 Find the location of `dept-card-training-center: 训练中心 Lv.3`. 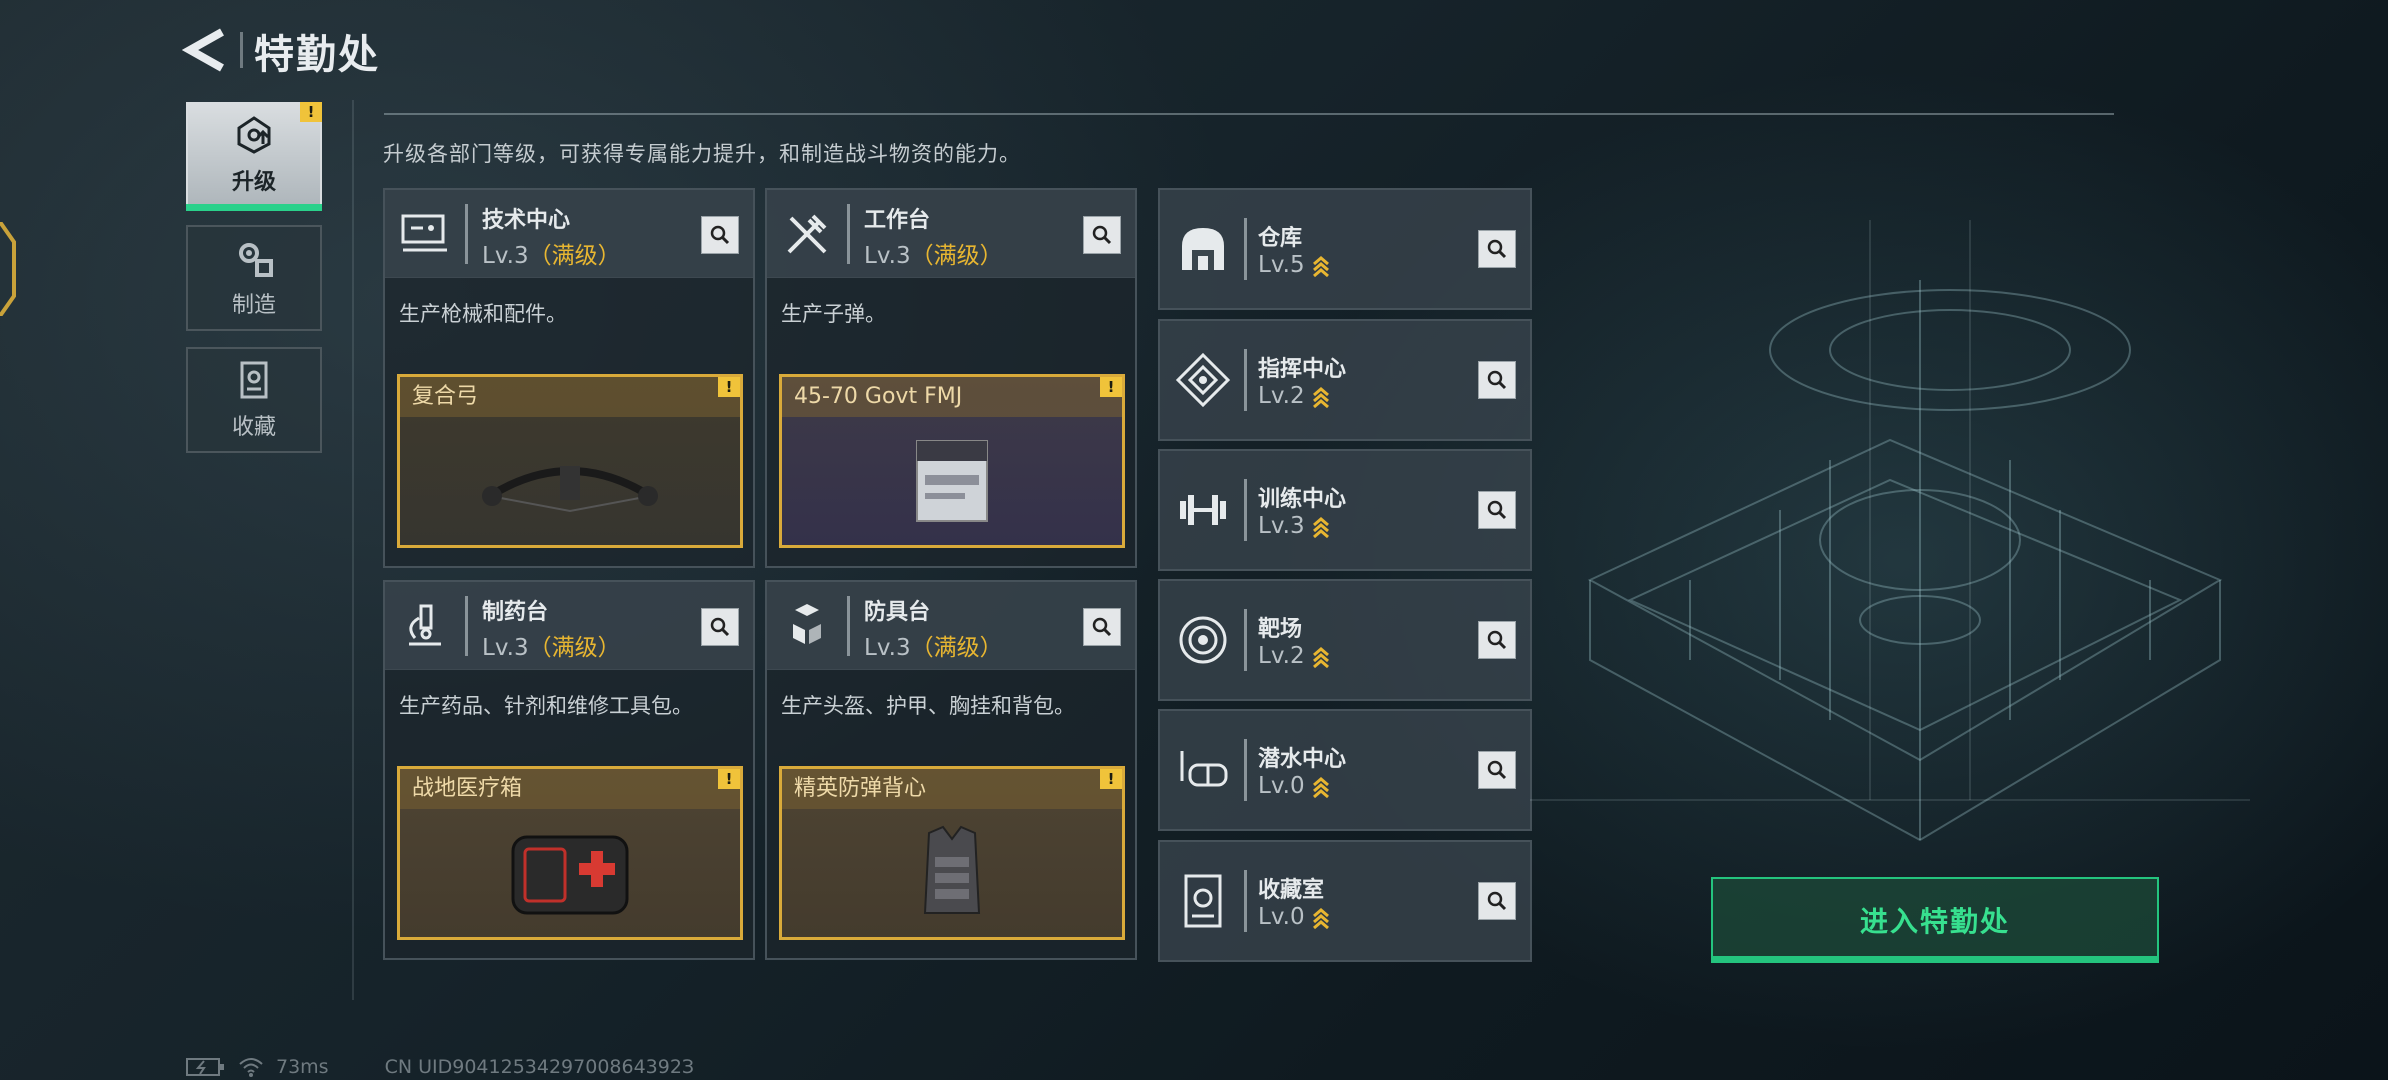

dept-card-training-center: 训练中心 Lv.3 is located at coordinates (1345, 510).